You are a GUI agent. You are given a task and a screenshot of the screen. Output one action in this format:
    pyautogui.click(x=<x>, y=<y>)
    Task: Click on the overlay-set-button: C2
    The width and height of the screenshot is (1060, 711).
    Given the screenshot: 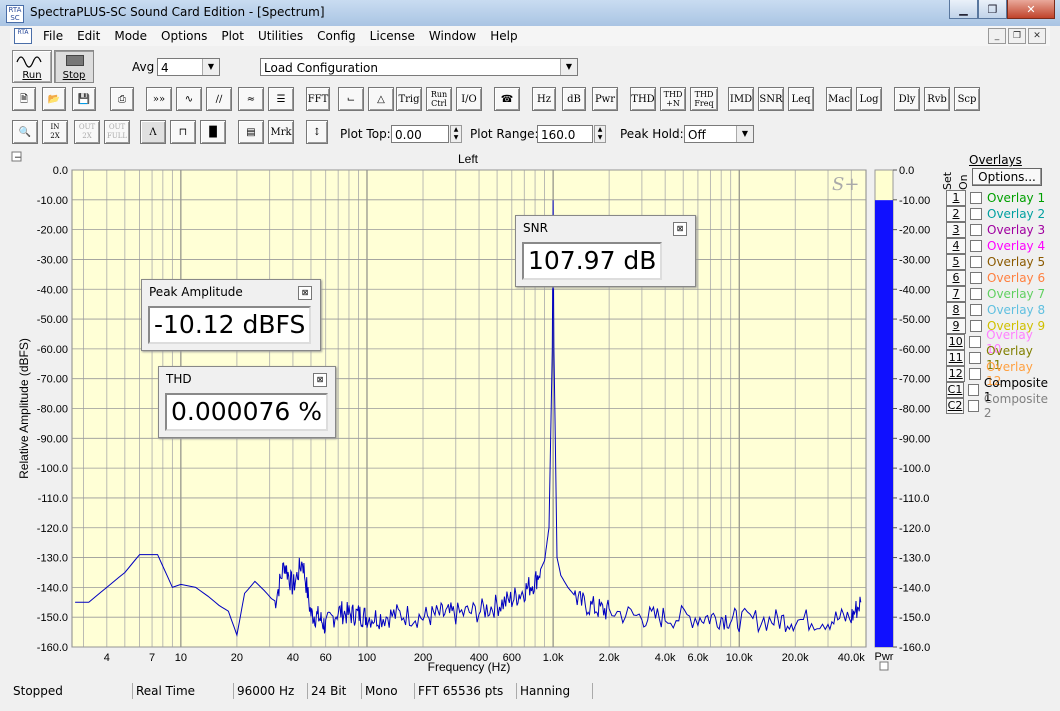 What is the action you would take?
    pyautogui.click(x=955, y=406)
    